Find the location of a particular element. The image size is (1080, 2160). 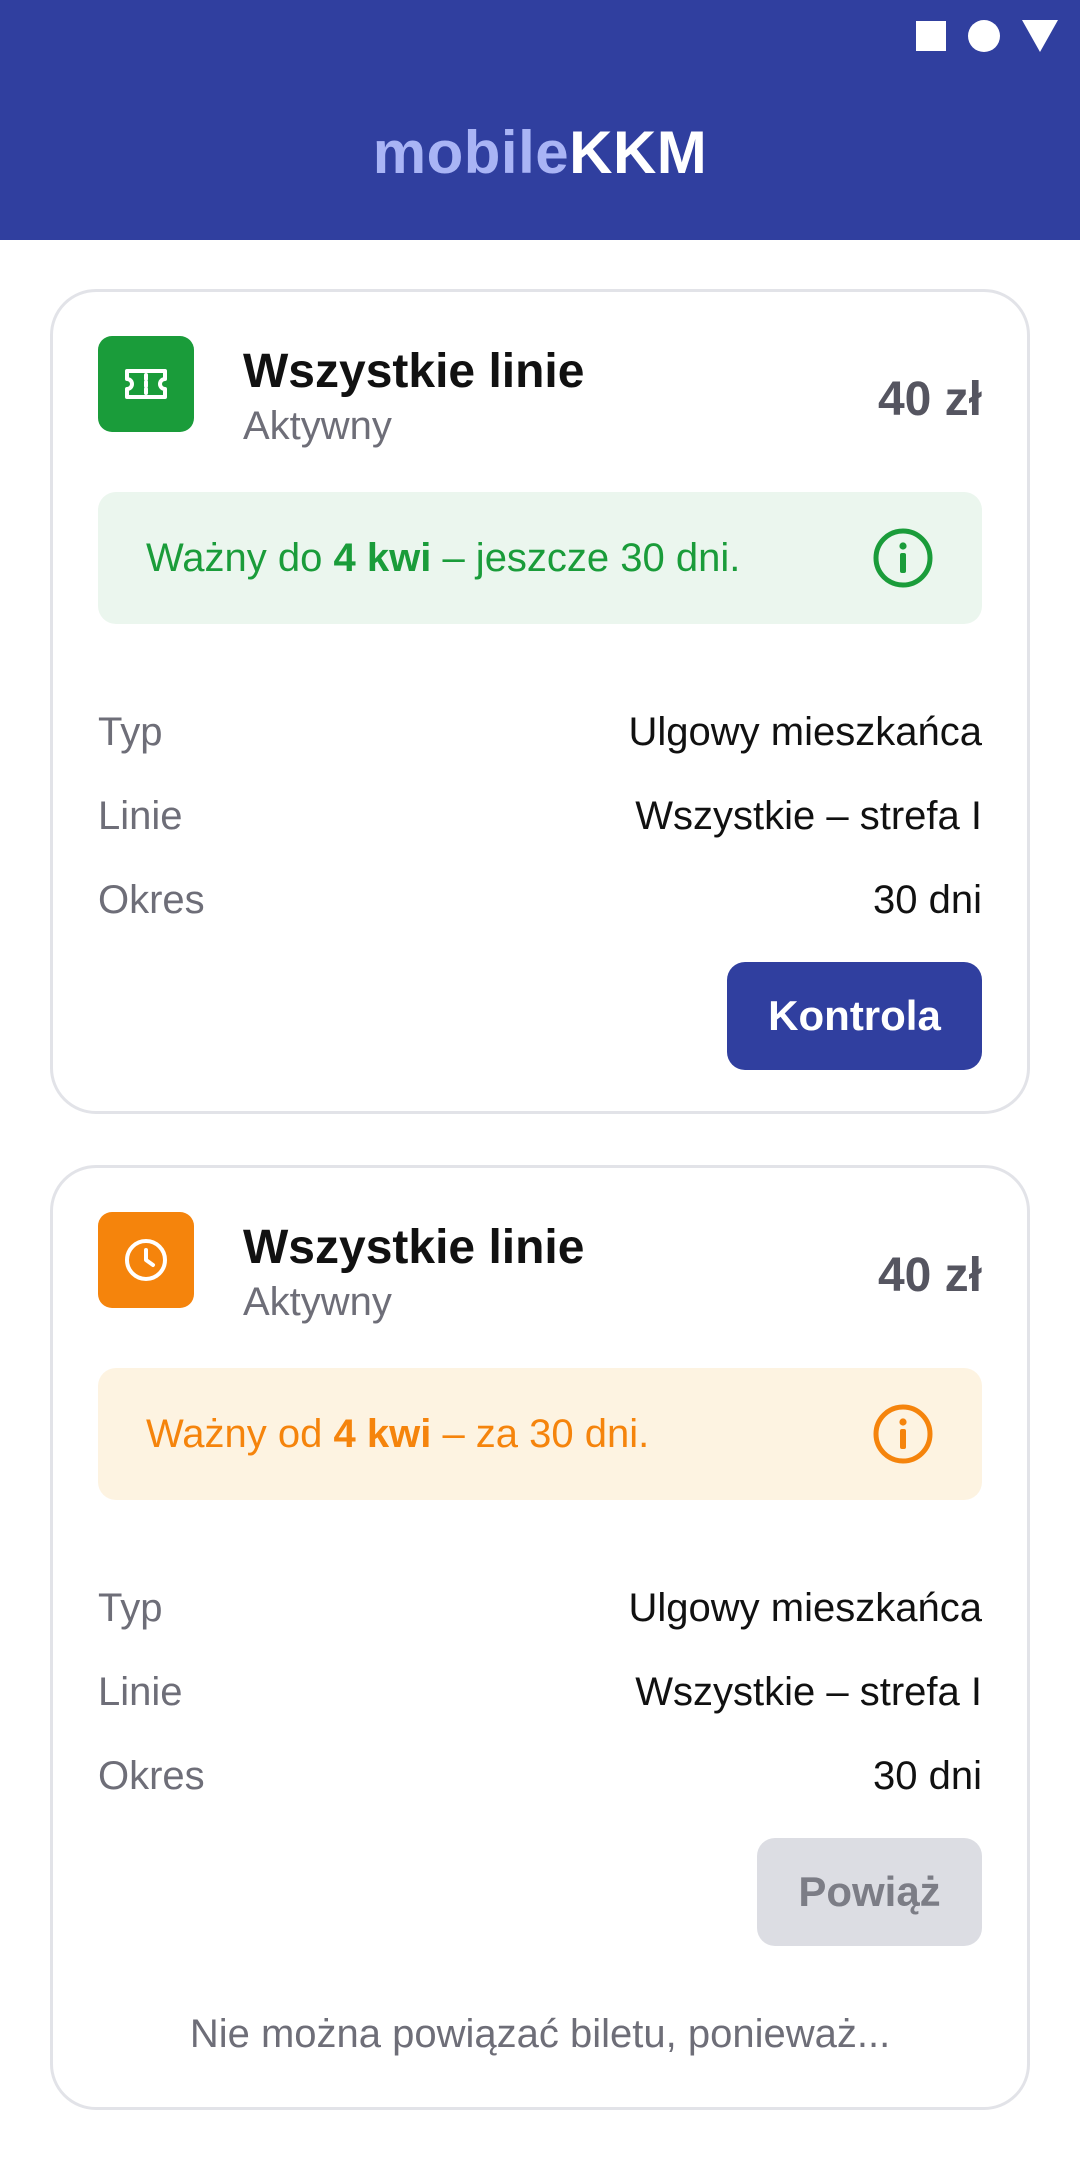

validity-banner: Ważny do 4 kwi – jeszcze 30 dni. is located at coordinates (540, 558).